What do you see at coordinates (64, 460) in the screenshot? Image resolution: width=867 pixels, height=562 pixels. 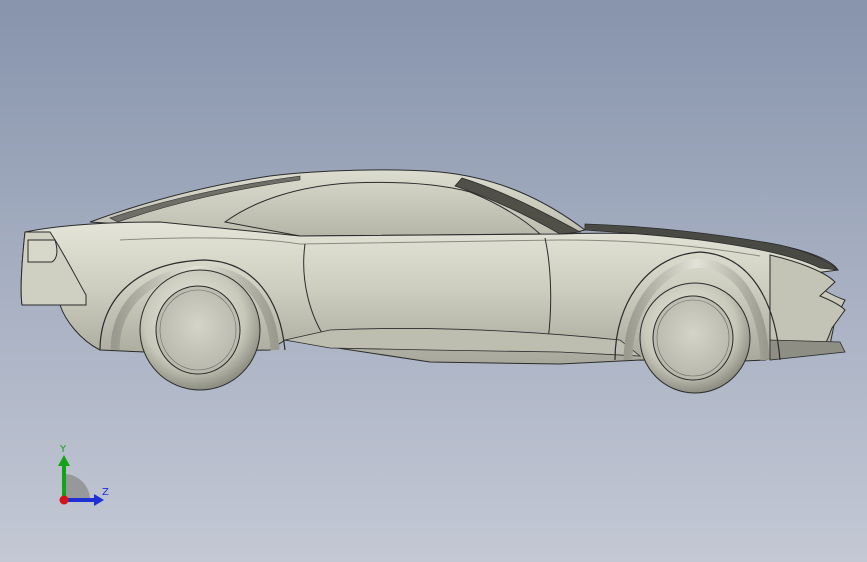 I see `y-axis-arrow` at bounding box center [64, 460].